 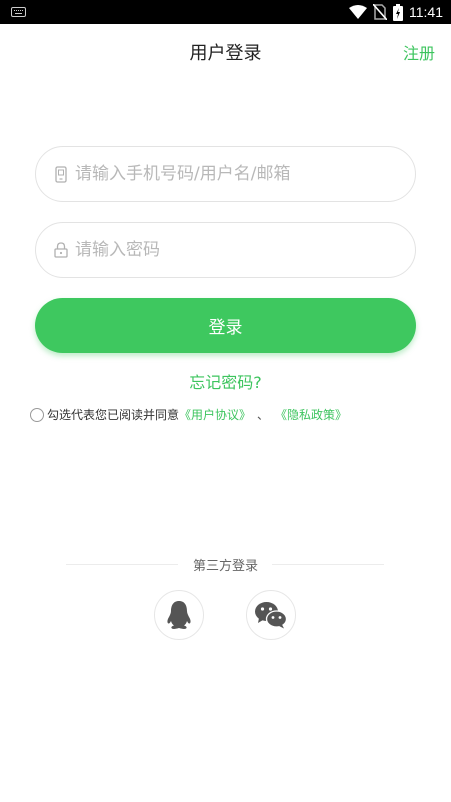 I want to click on keyboard-icon, so click(x=18, y=12).